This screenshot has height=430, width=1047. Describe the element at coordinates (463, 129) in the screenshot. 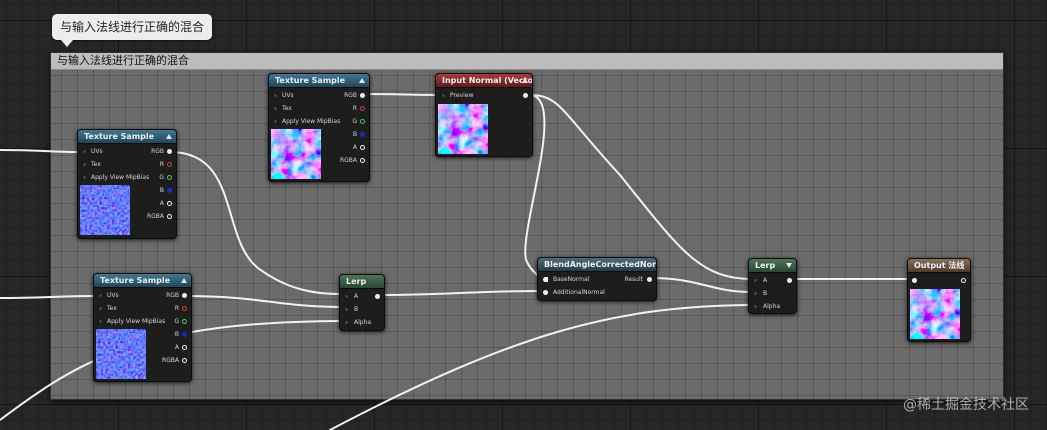

I see `input-normal-preview-thumbnail` at that location.